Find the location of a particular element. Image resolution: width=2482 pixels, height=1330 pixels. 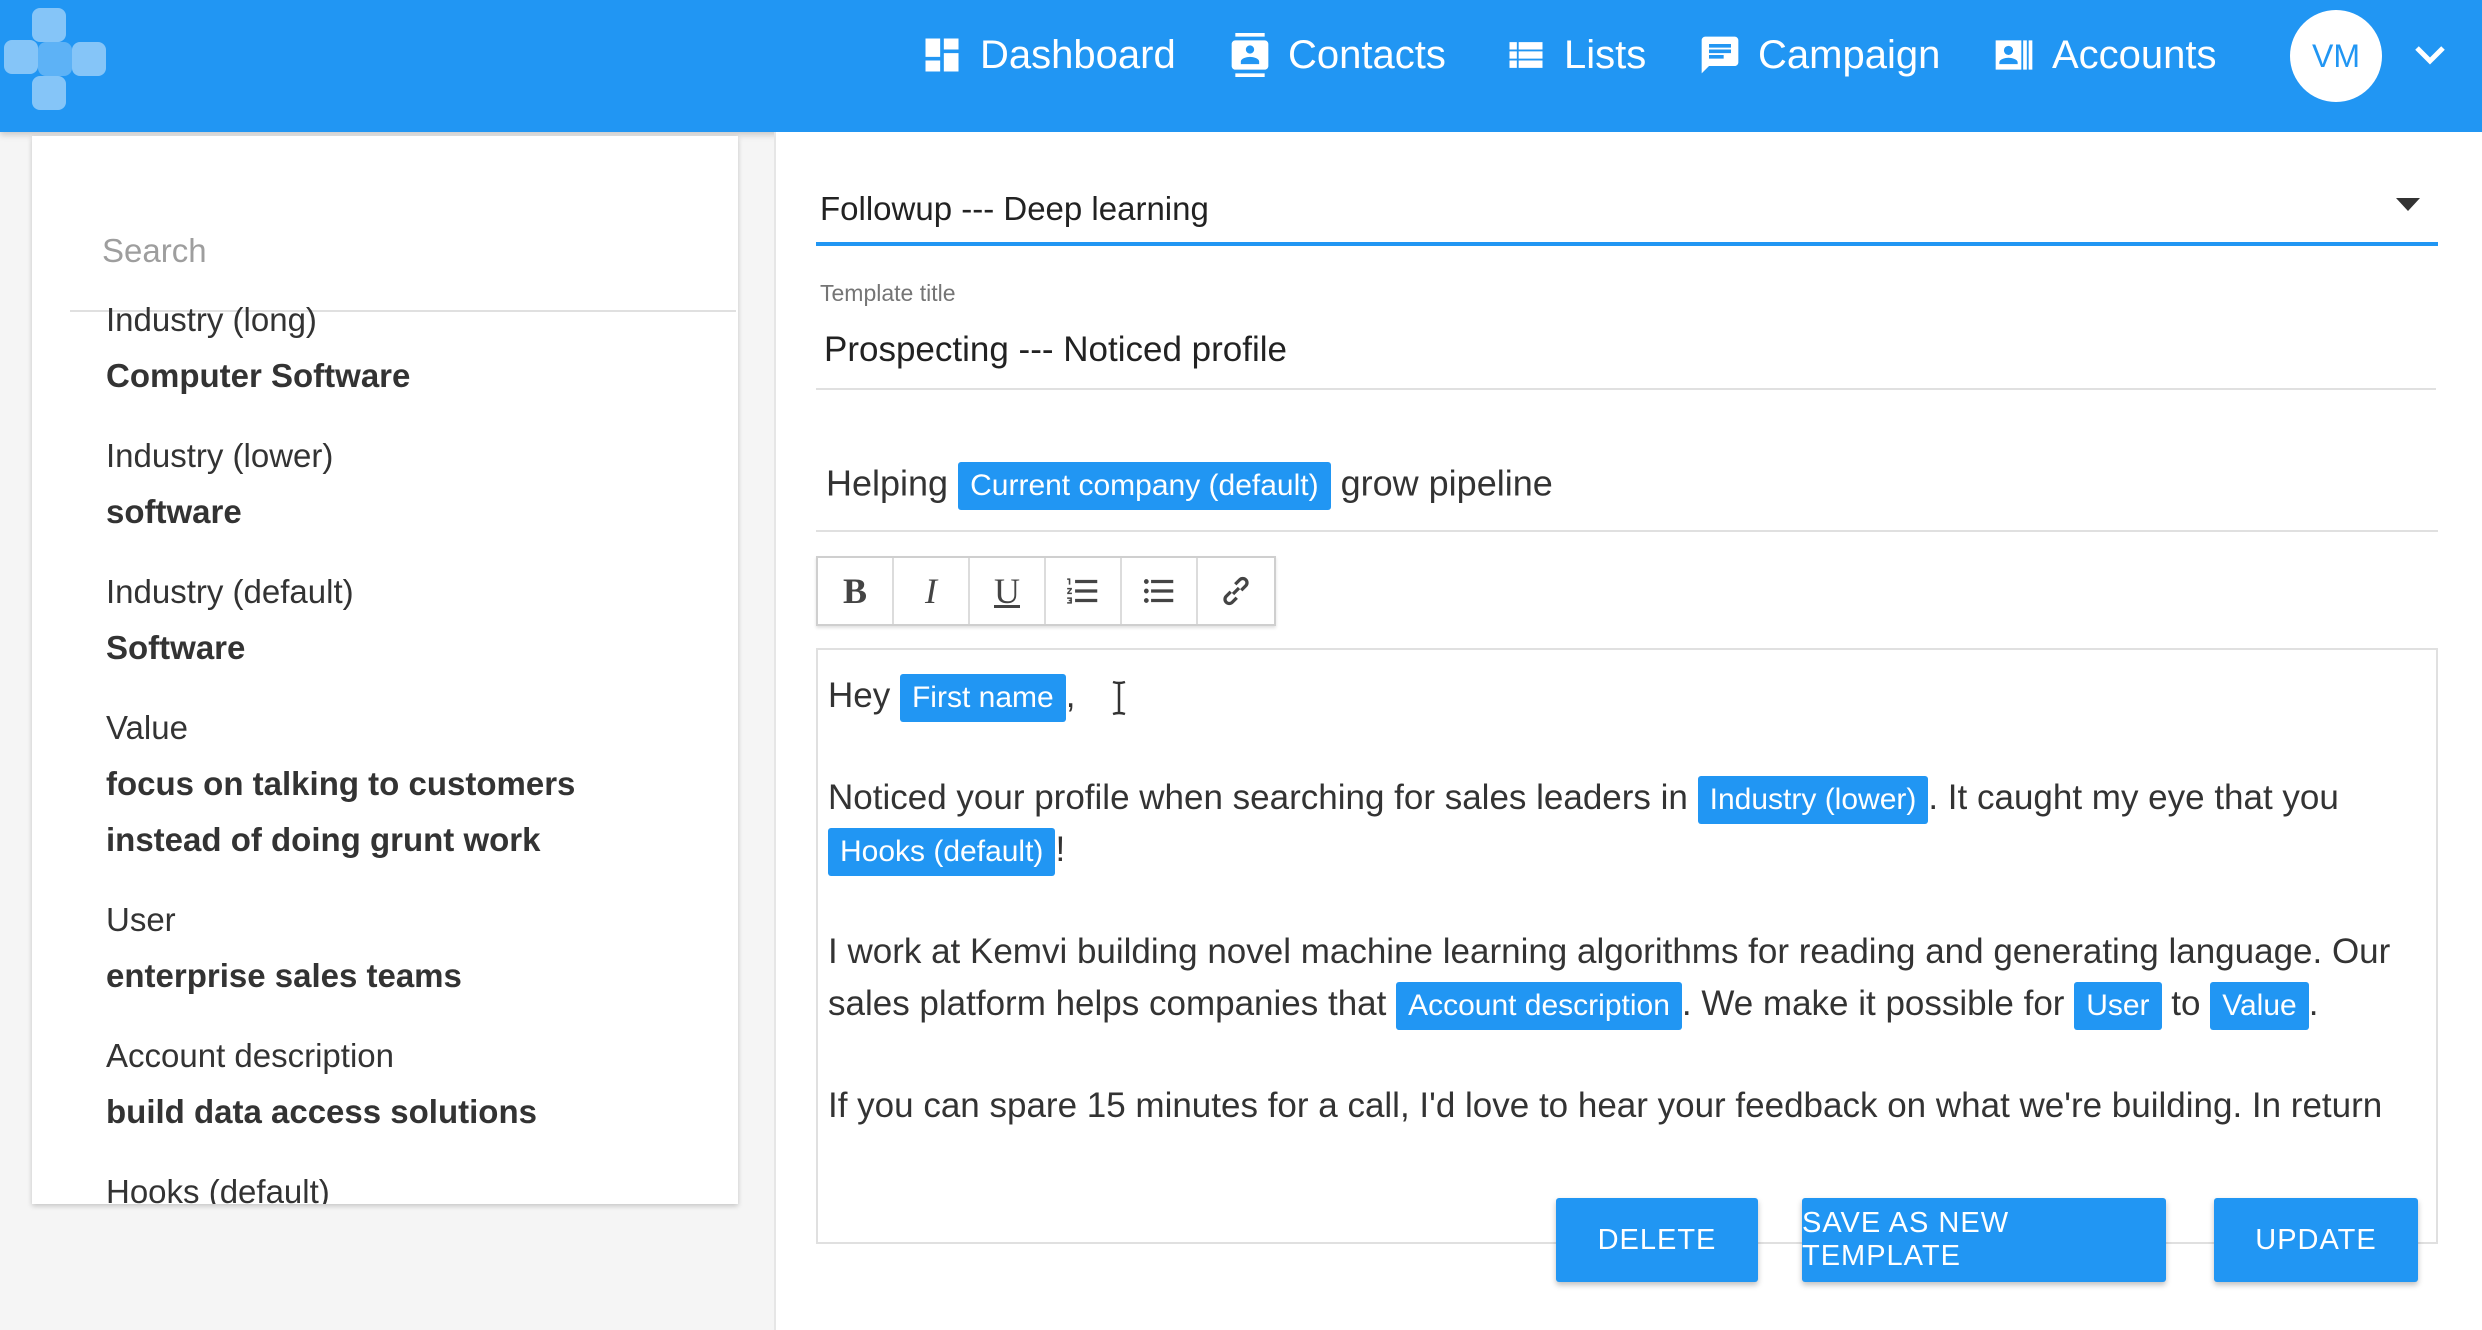

variable-label: Account description is located at coordinates (250, 1055).